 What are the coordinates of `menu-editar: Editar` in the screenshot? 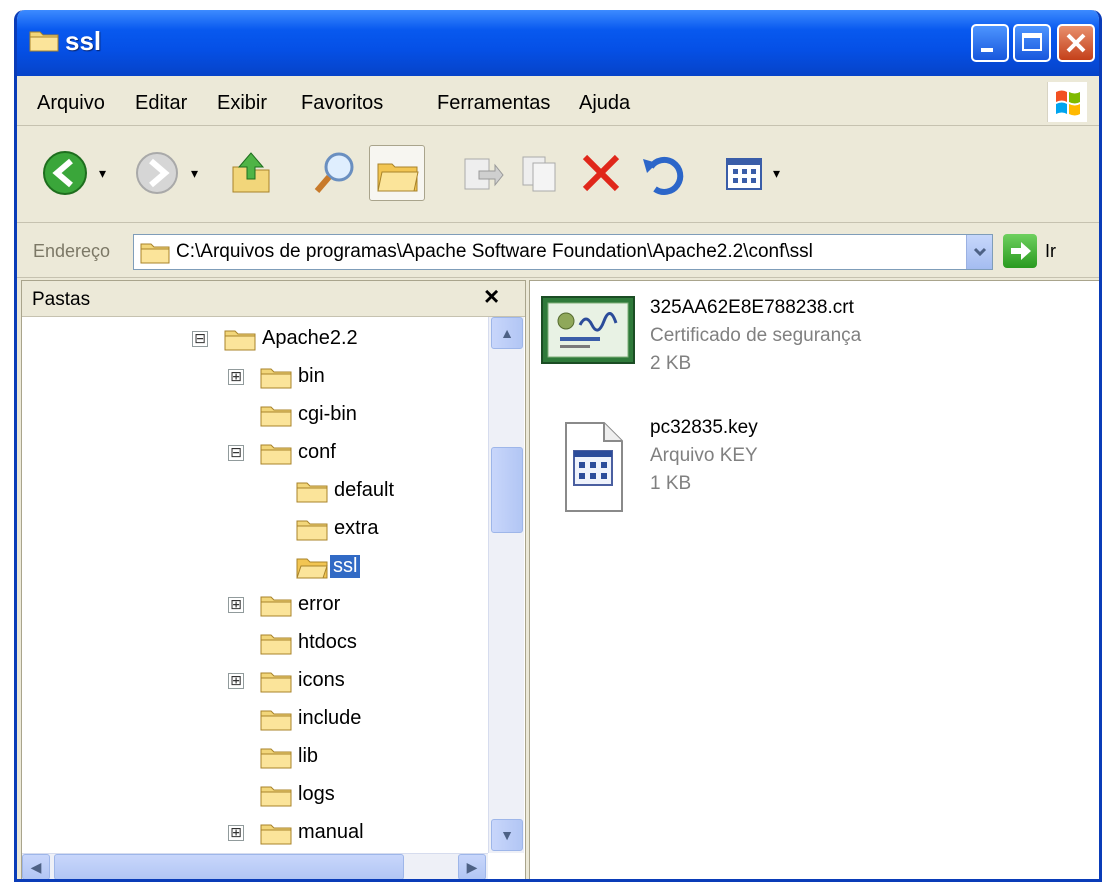 It's located at (161, 103).